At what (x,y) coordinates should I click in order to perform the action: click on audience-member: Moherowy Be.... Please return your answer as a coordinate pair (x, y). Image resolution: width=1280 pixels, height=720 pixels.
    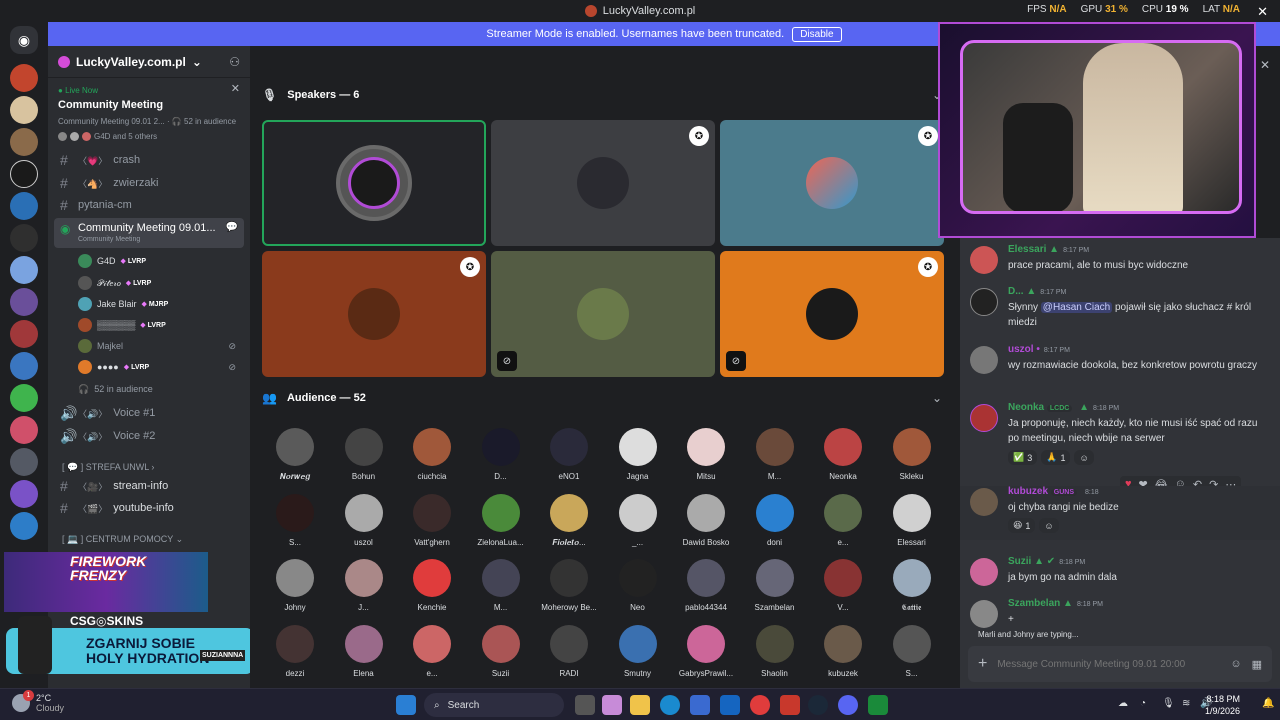
    Looking at the image, I should click on (569, 589).